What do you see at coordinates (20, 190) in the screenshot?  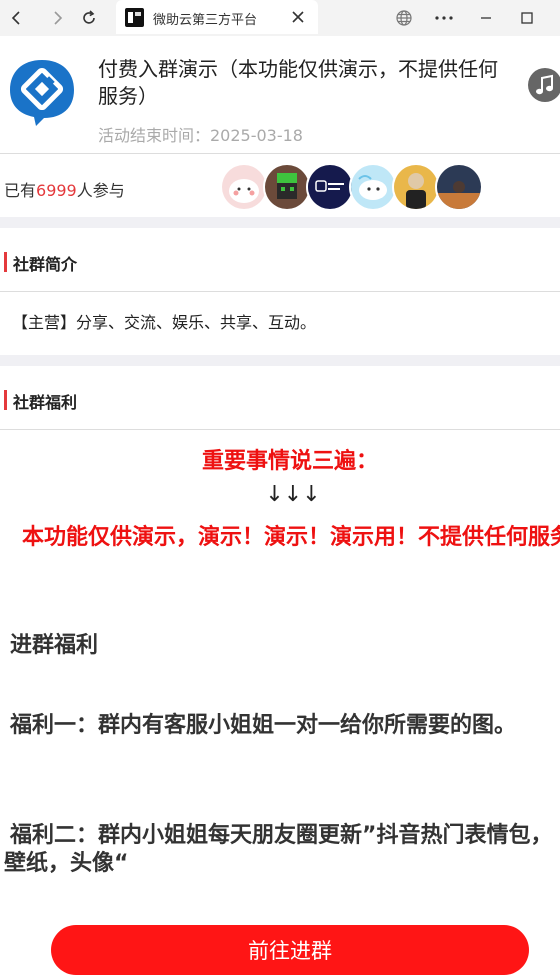 I see `participant-prefix: 已有` at bounding box center [20, 190].